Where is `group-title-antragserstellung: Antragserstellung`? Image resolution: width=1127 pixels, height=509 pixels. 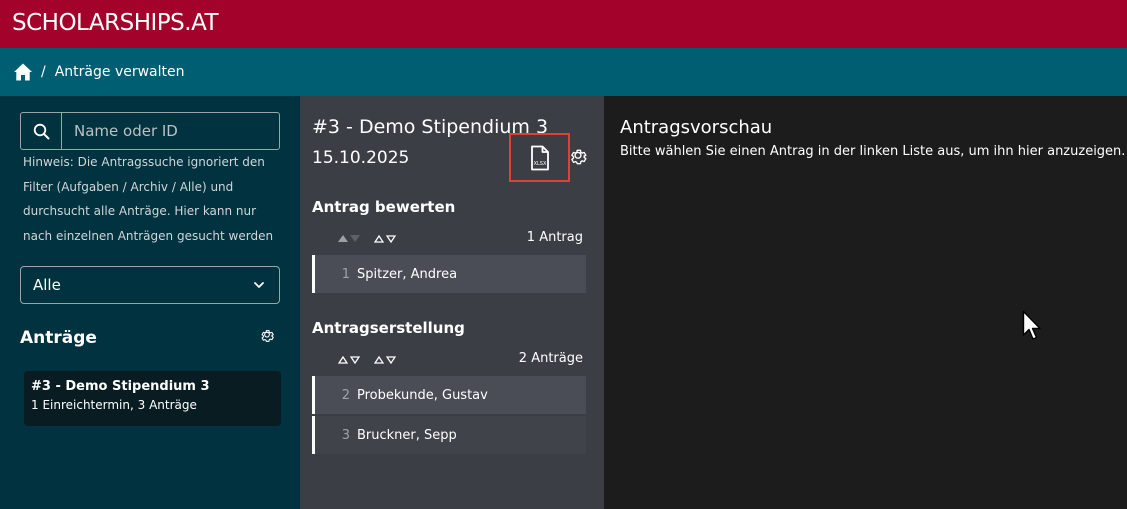 group-title-antragserstellung: Antragserstellung is located at coordinates (388, 328).